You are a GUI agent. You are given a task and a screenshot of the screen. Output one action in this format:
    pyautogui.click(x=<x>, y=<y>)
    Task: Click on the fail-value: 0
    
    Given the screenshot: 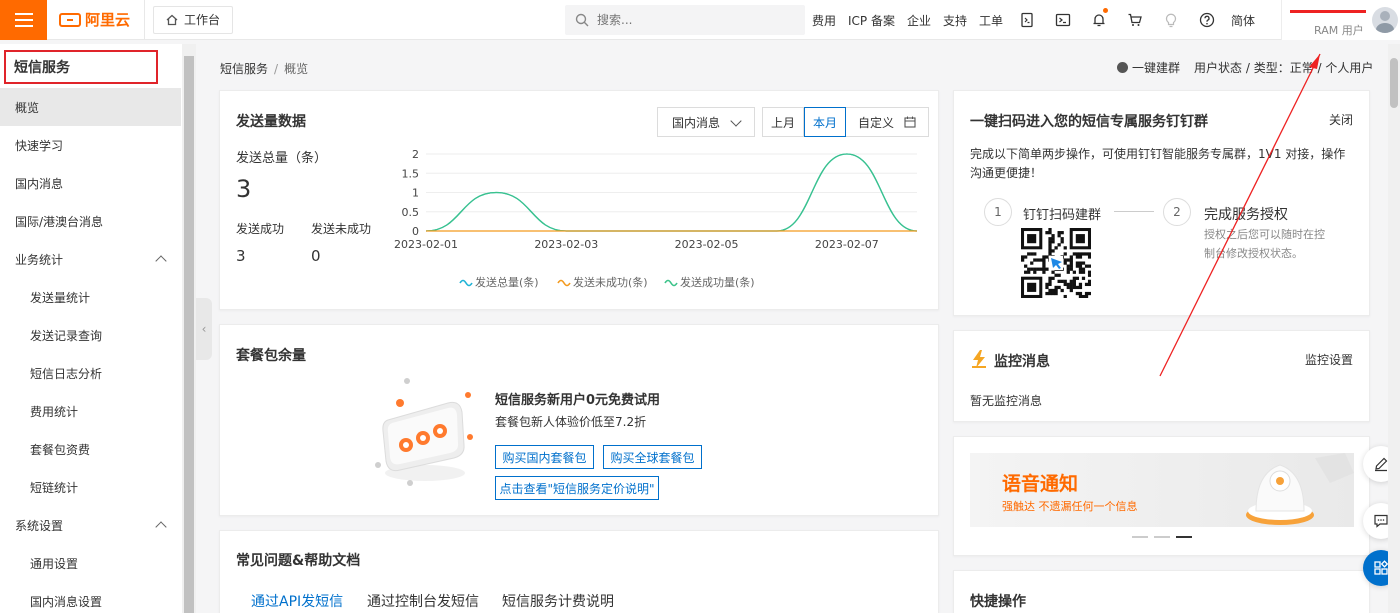 What is the action you would take?
    pyautogui.click(x=316, y=256)
    